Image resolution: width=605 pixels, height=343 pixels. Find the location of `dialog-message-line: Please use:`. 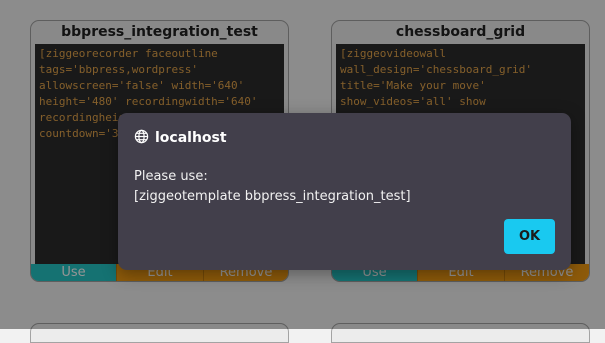

dialog-message-line: Please use: is located at coordinates (171, 176).